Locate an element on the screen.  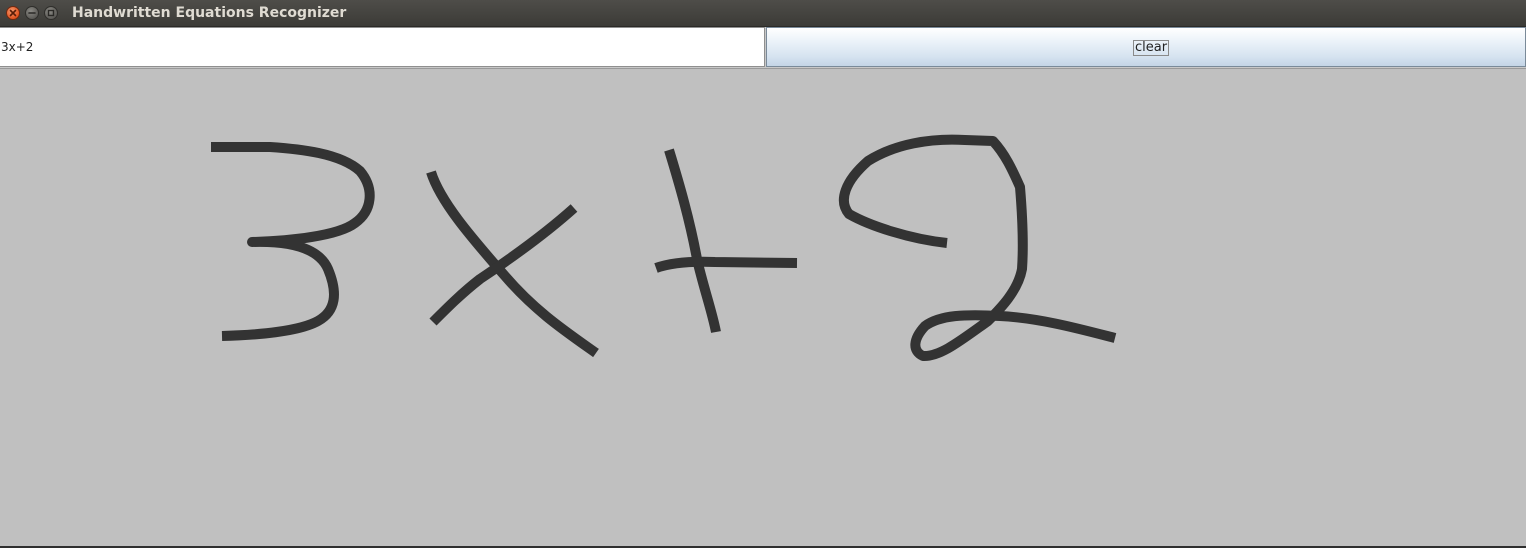
recognized-equation-field is located at coordinates (382, 47).